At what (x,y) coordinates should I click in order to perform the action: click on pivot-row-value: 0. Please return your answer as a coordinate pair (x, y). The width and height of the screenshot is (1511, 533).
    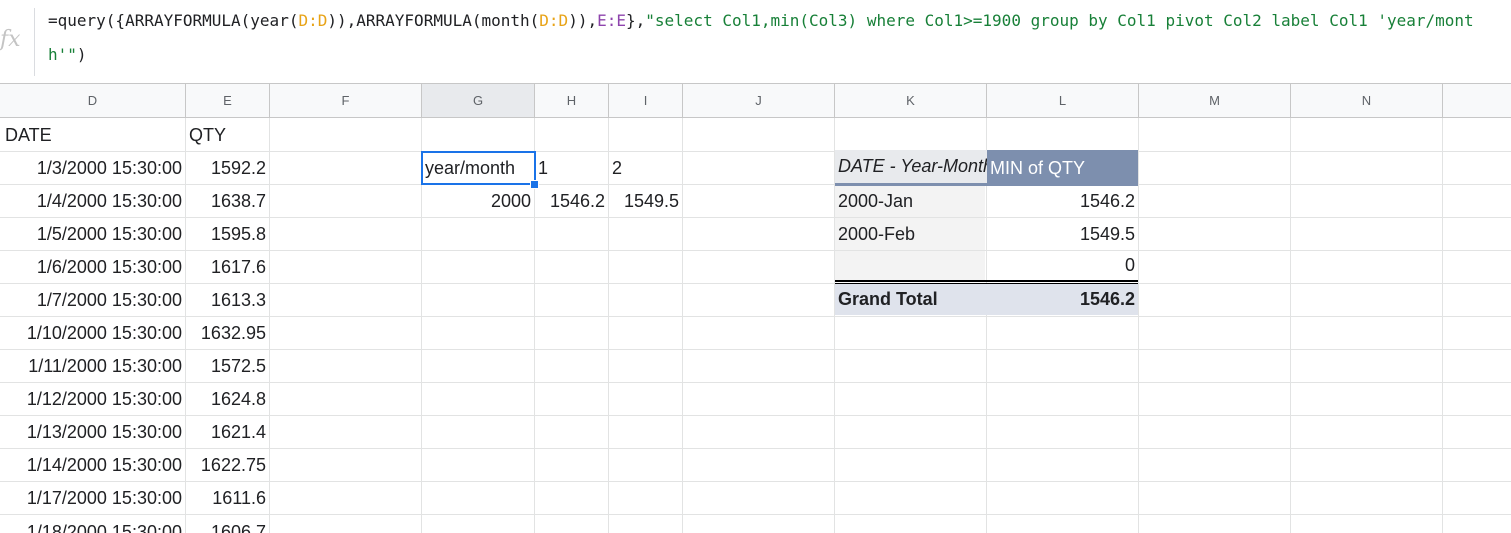
    Looking at the image, I should click on (1062, 265).